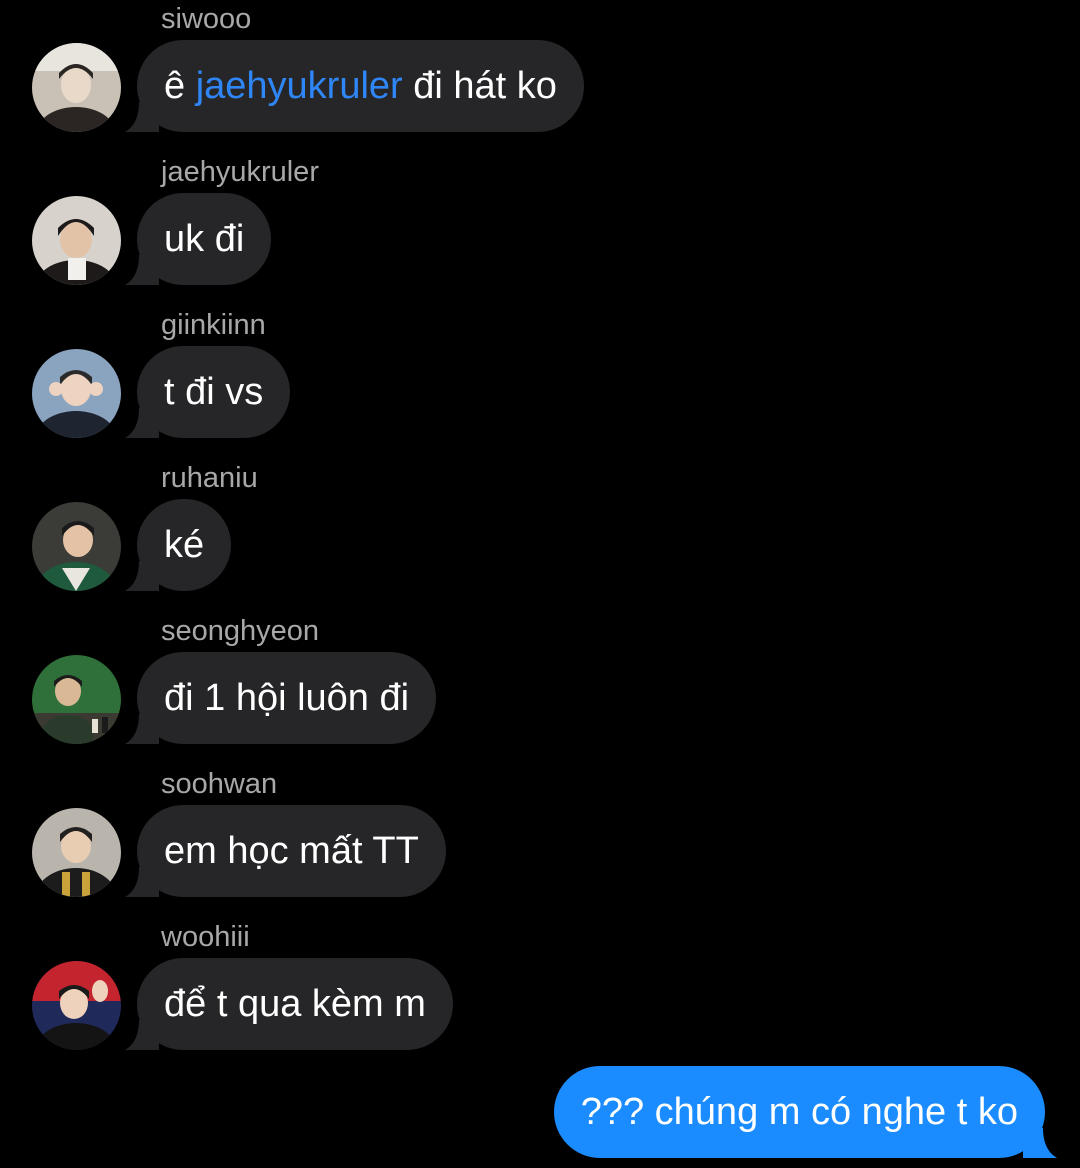 The image size is (1080, 1168). Describe the element at coordinates (540, 1116) in the screenshot. I see `outgoing-message-group: ??? chúng m có nghe t ko` at that location.